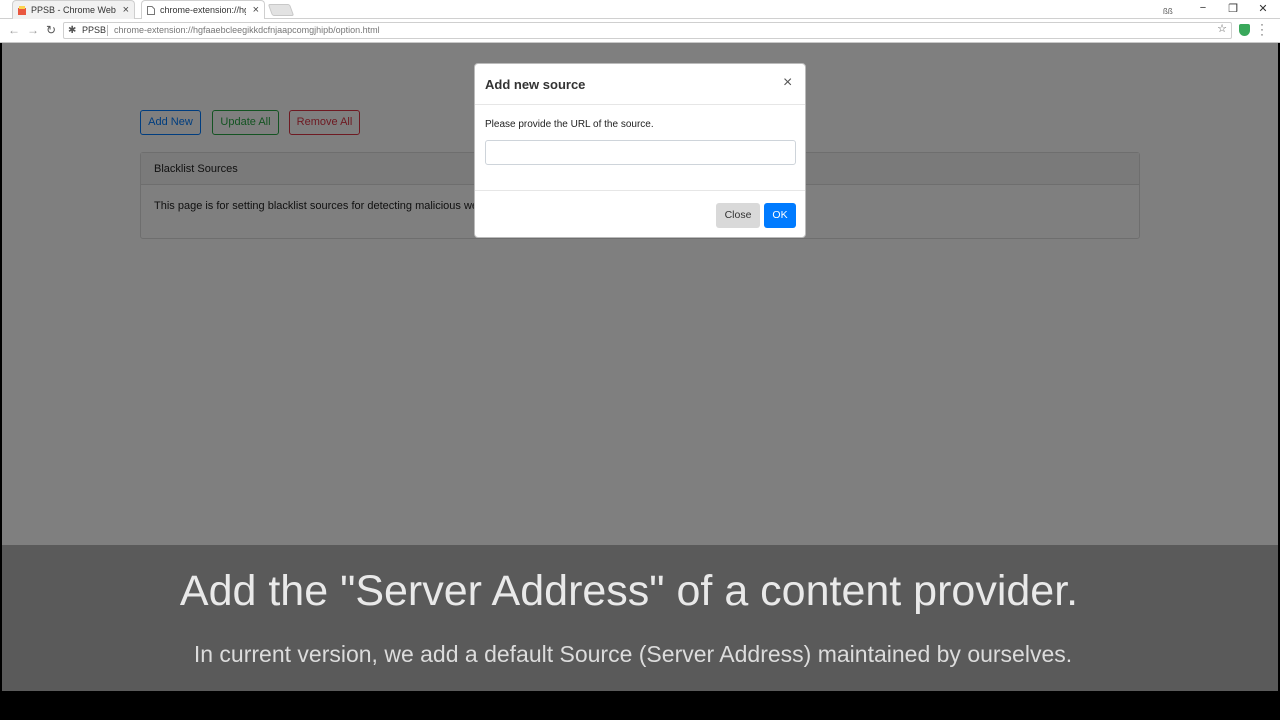 The height and width of the screenshot is (720, 1280). I want to click on extension-puzzle-icon: ✱, so click(72, 30).